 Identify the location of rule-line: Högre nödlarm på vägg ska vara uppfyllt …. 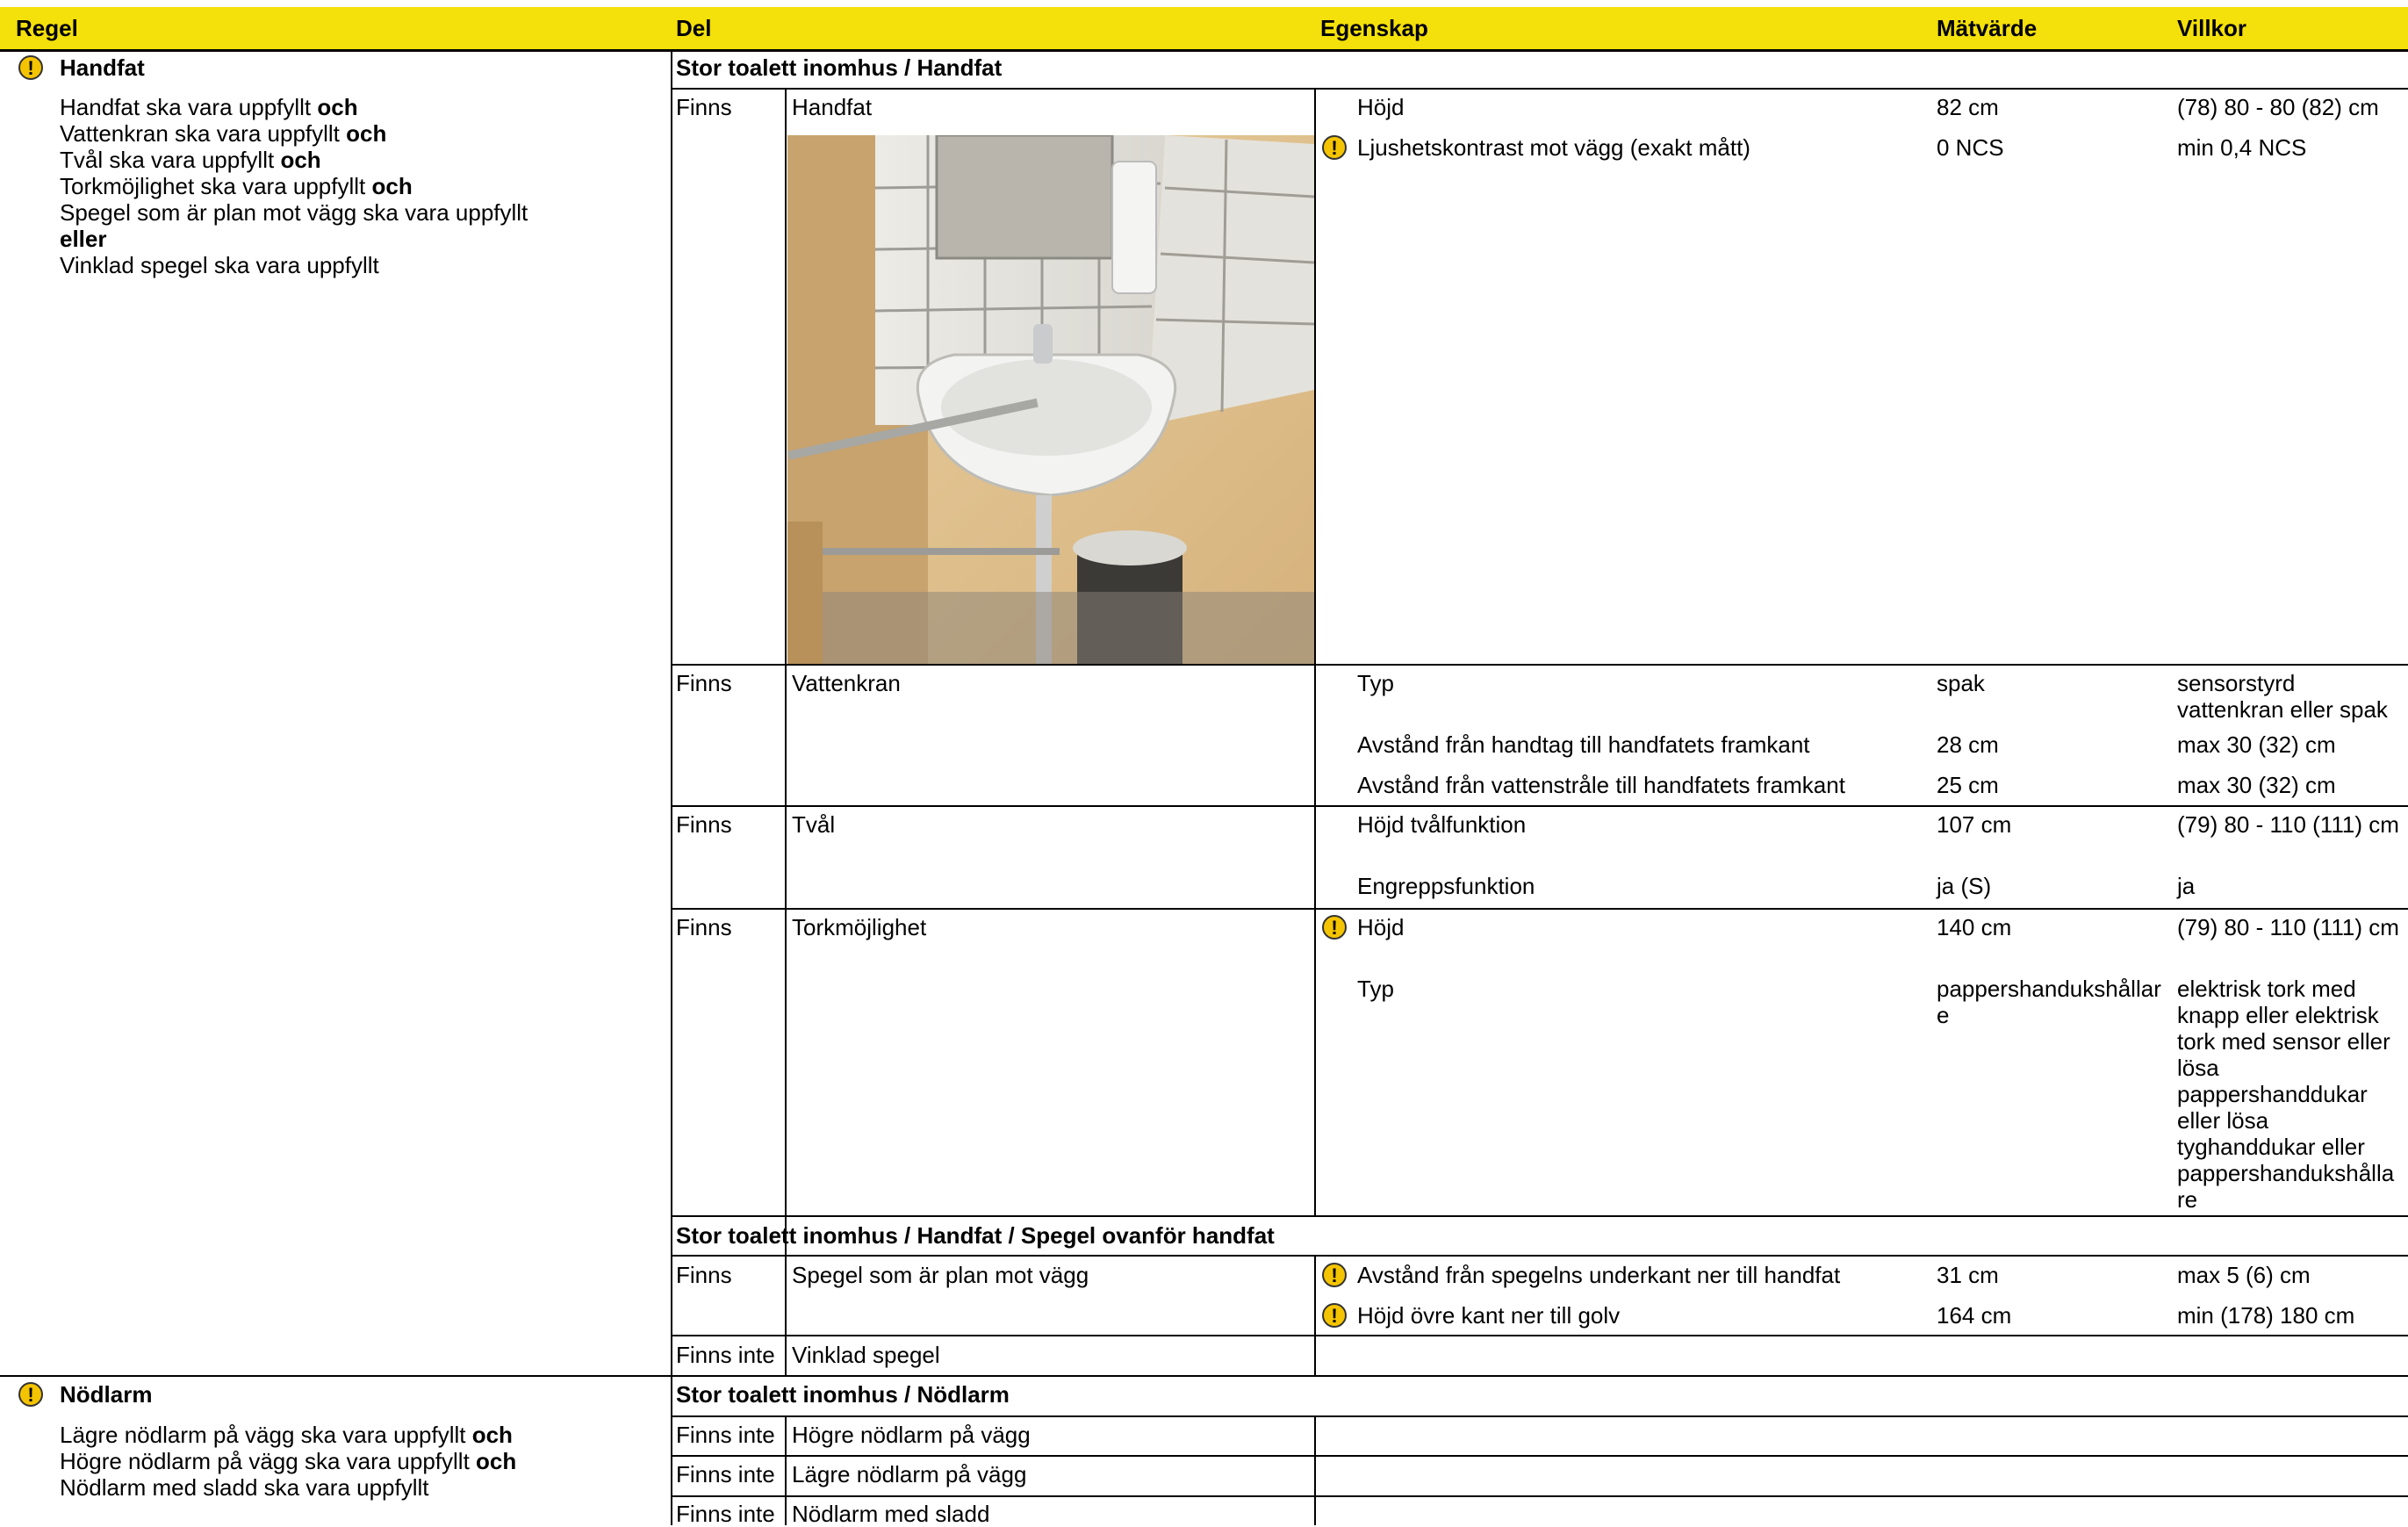
(288, 1461).